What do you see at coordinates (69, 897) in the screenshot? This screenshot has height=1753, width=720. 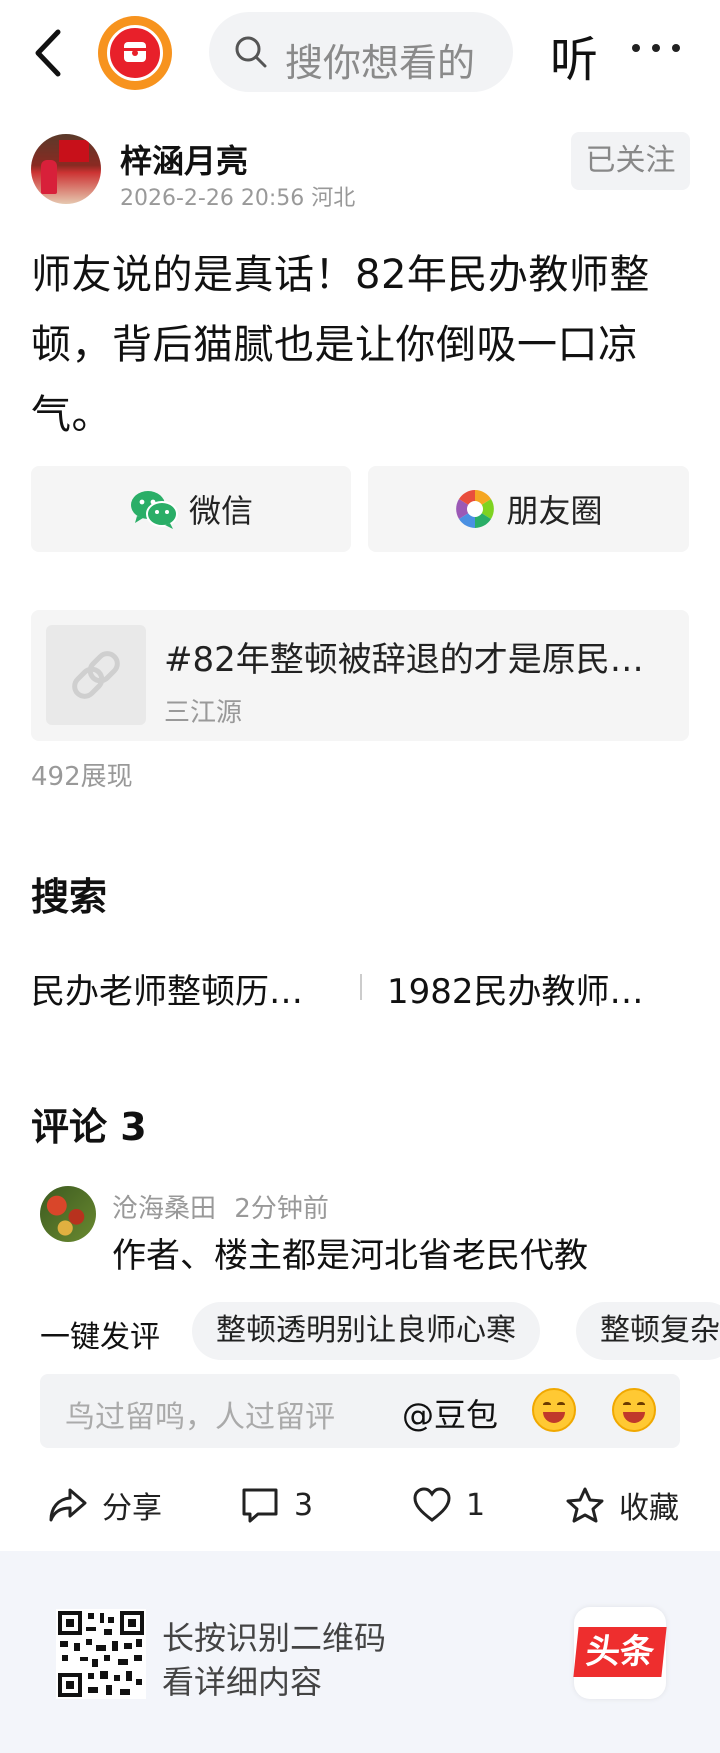 I see `search-section-title: 搜索` at bounding box center [69, 897].